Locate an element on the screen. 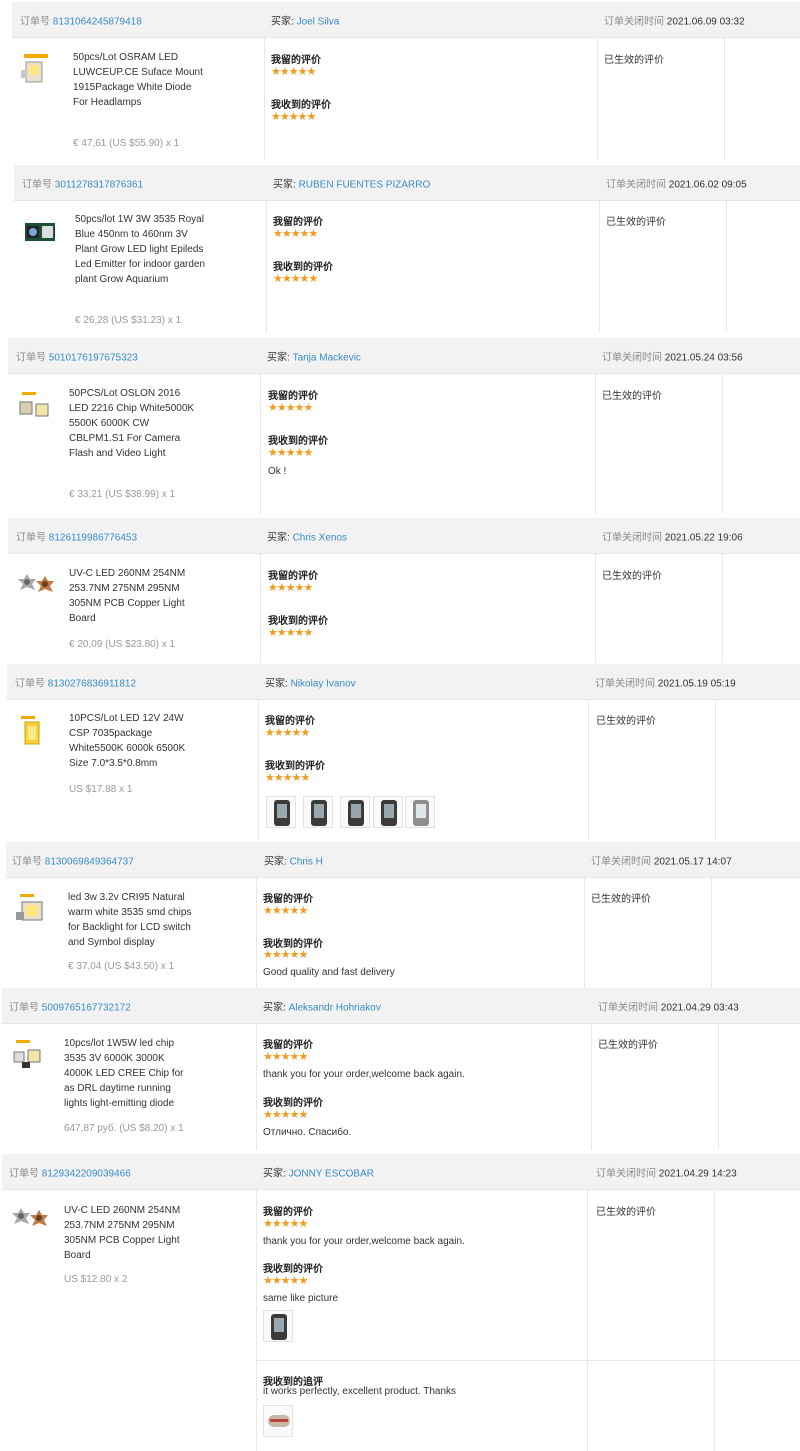 Image resolution: width=800 pixels, height=1451 pixels. price-line: € 37,04 (US $43.50) x 1 is located at coordinates (121, 966).